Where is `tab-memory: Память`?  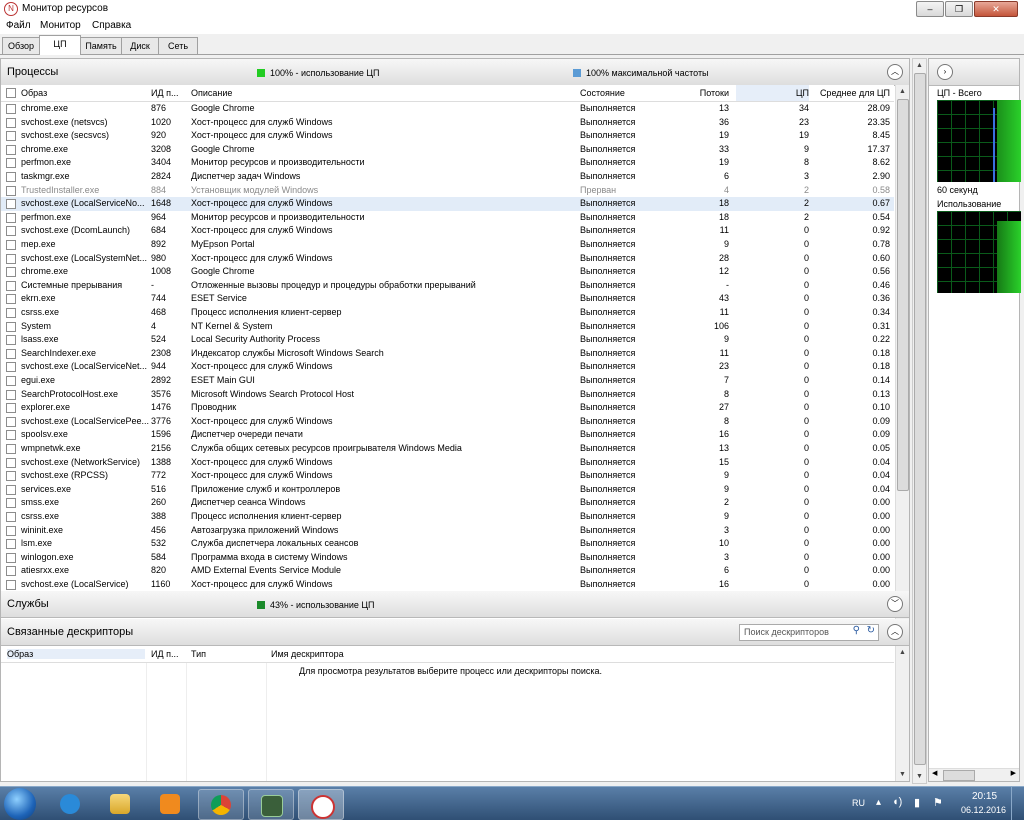
tab-memory: Память is located at coordinates (101, 45).